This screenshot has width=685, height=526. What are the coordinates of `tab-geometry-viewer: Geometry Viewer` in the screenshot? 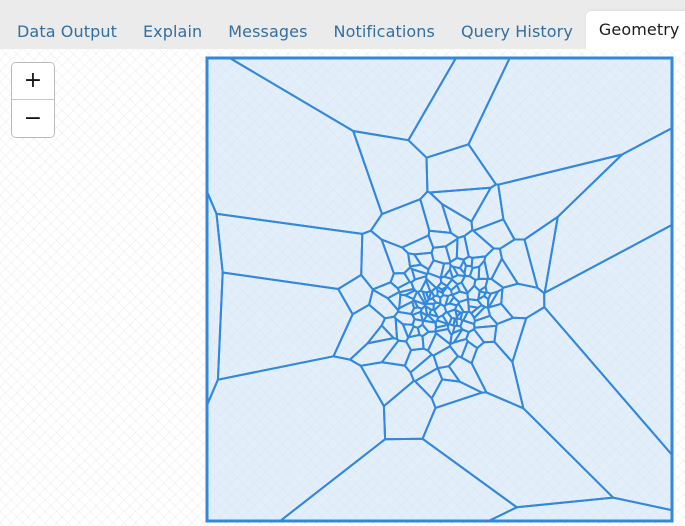 It's located at (635, 30).